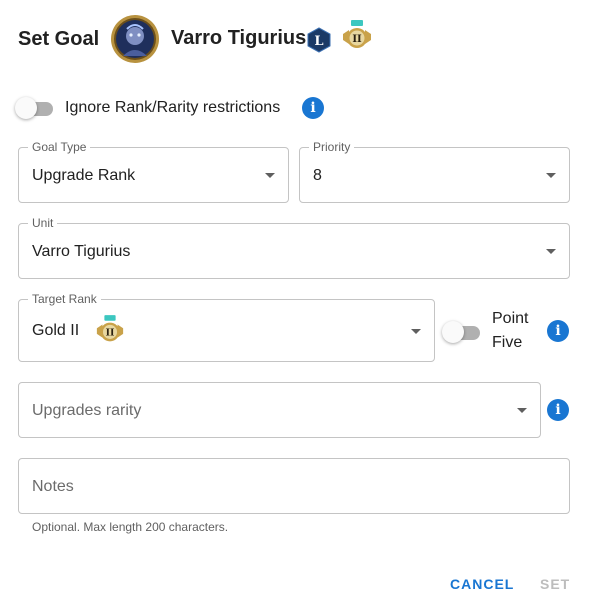 This screenshot has height=603, width=590. I want to click on dialog-header: Set Goal, so click(58, 39).